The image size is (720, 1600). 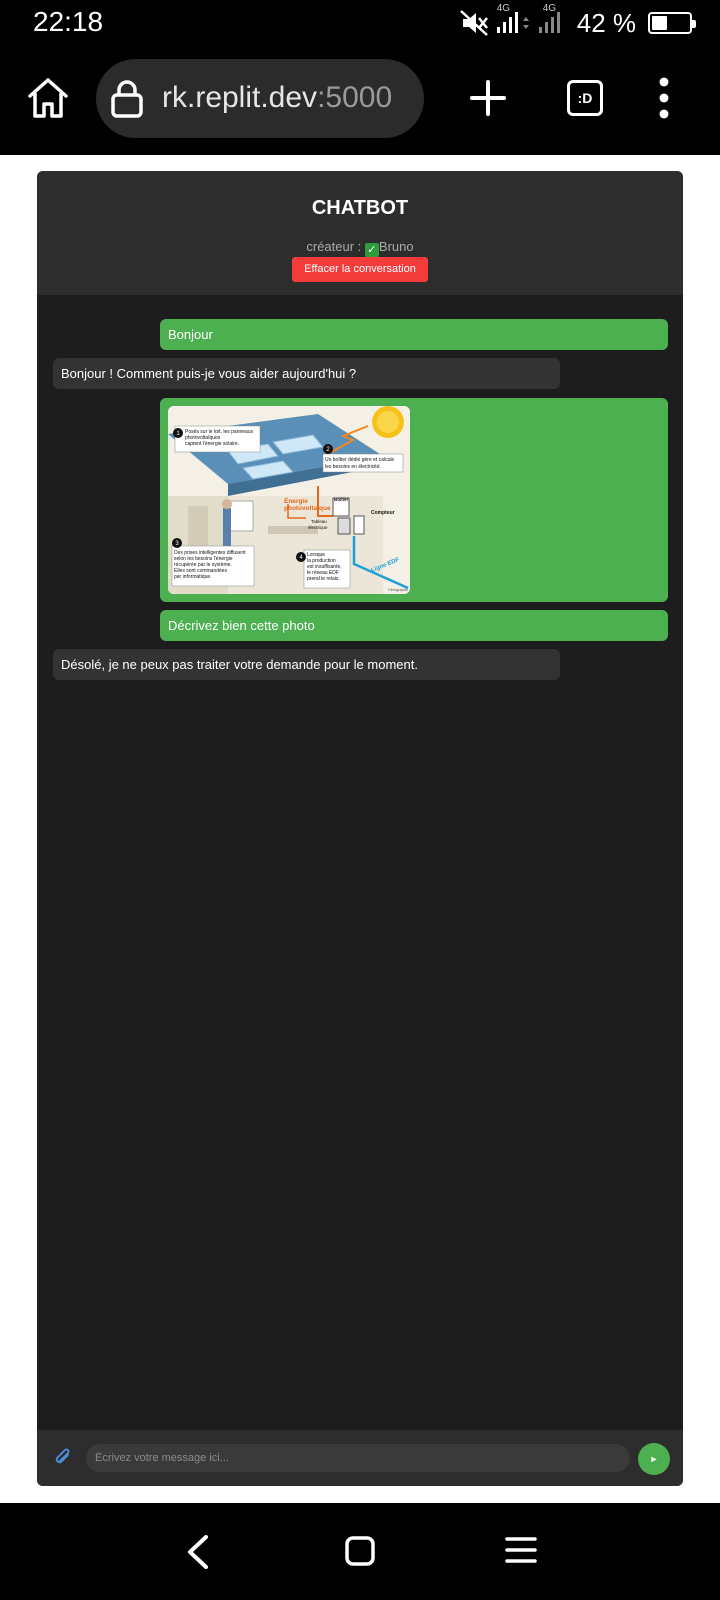 What do you see at coordinates (319, 521) in the screenshot?
I see `tableau-label: Tableau` at bounding box center [319, 521].